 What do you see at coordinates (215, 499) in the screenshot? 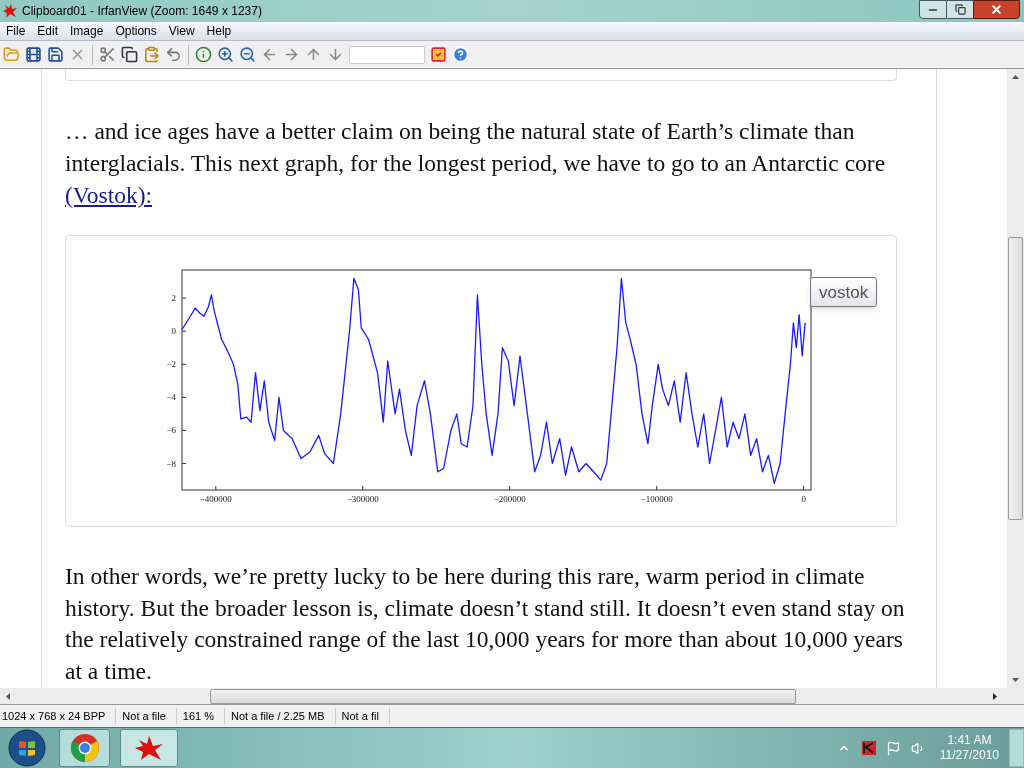
I see `x-tick-label: −400000` at bounding box center [215, 499].